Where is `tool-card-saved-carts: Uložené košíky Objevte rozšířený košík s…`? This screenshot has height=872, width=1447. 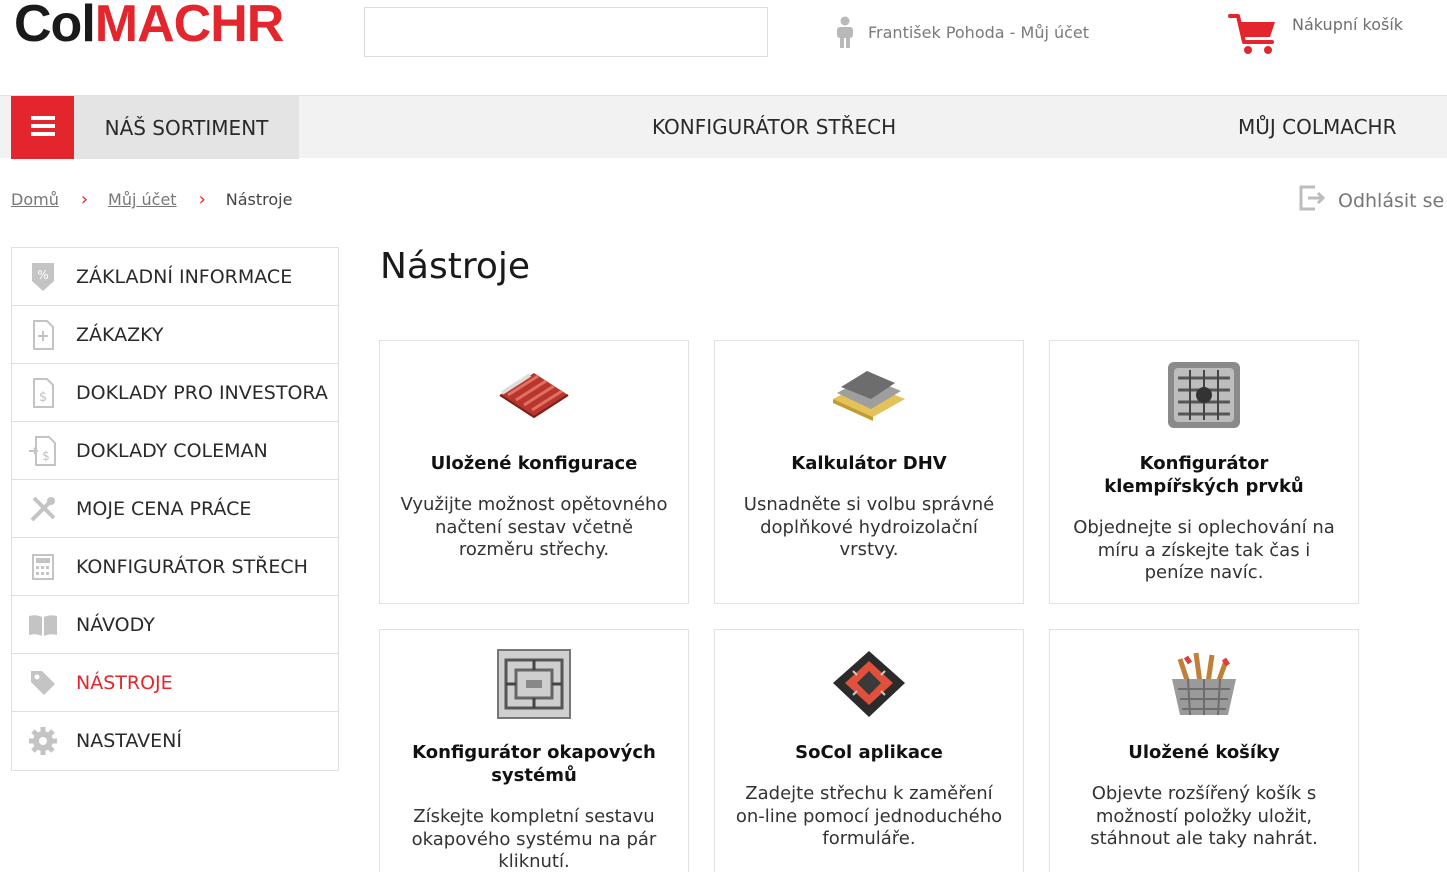
tool-card-saved-carts: Uložené košíky Objevte rozšířený košík s… is located at coordinates (1204, 750).